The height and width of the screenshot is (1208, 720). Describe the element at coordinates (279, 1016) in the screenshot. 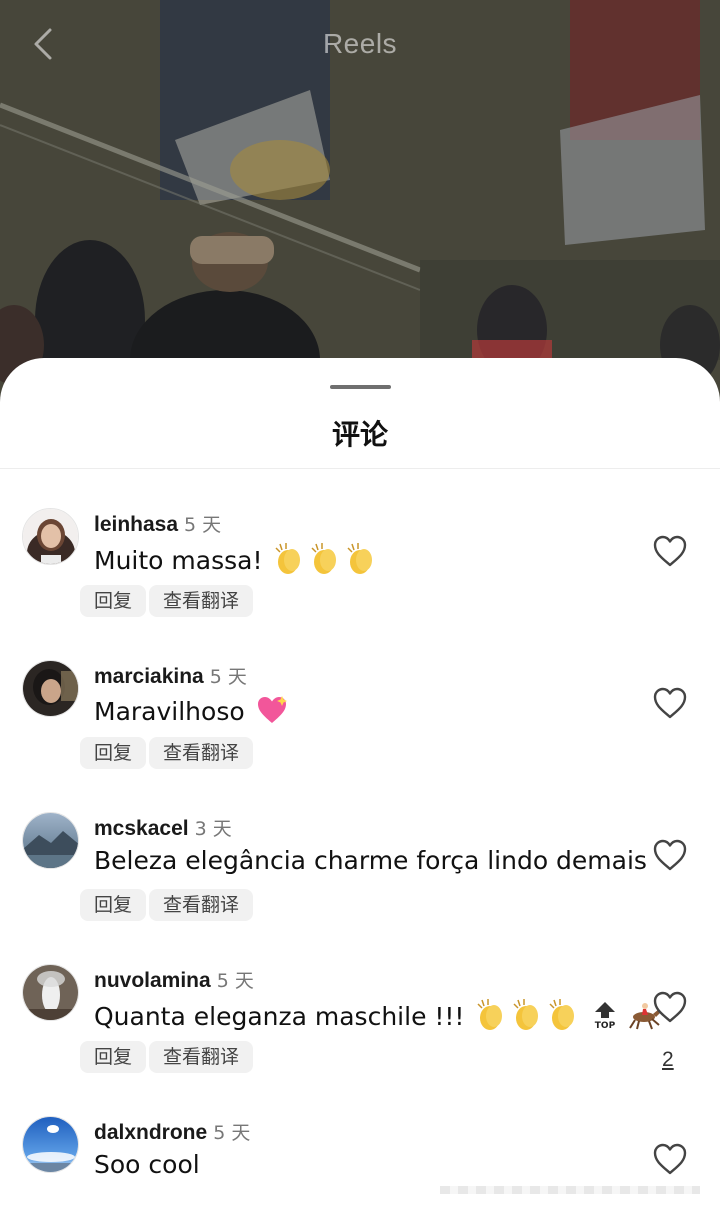

I see `comment-body: Quanta eleganza maschile !!!` at that location.